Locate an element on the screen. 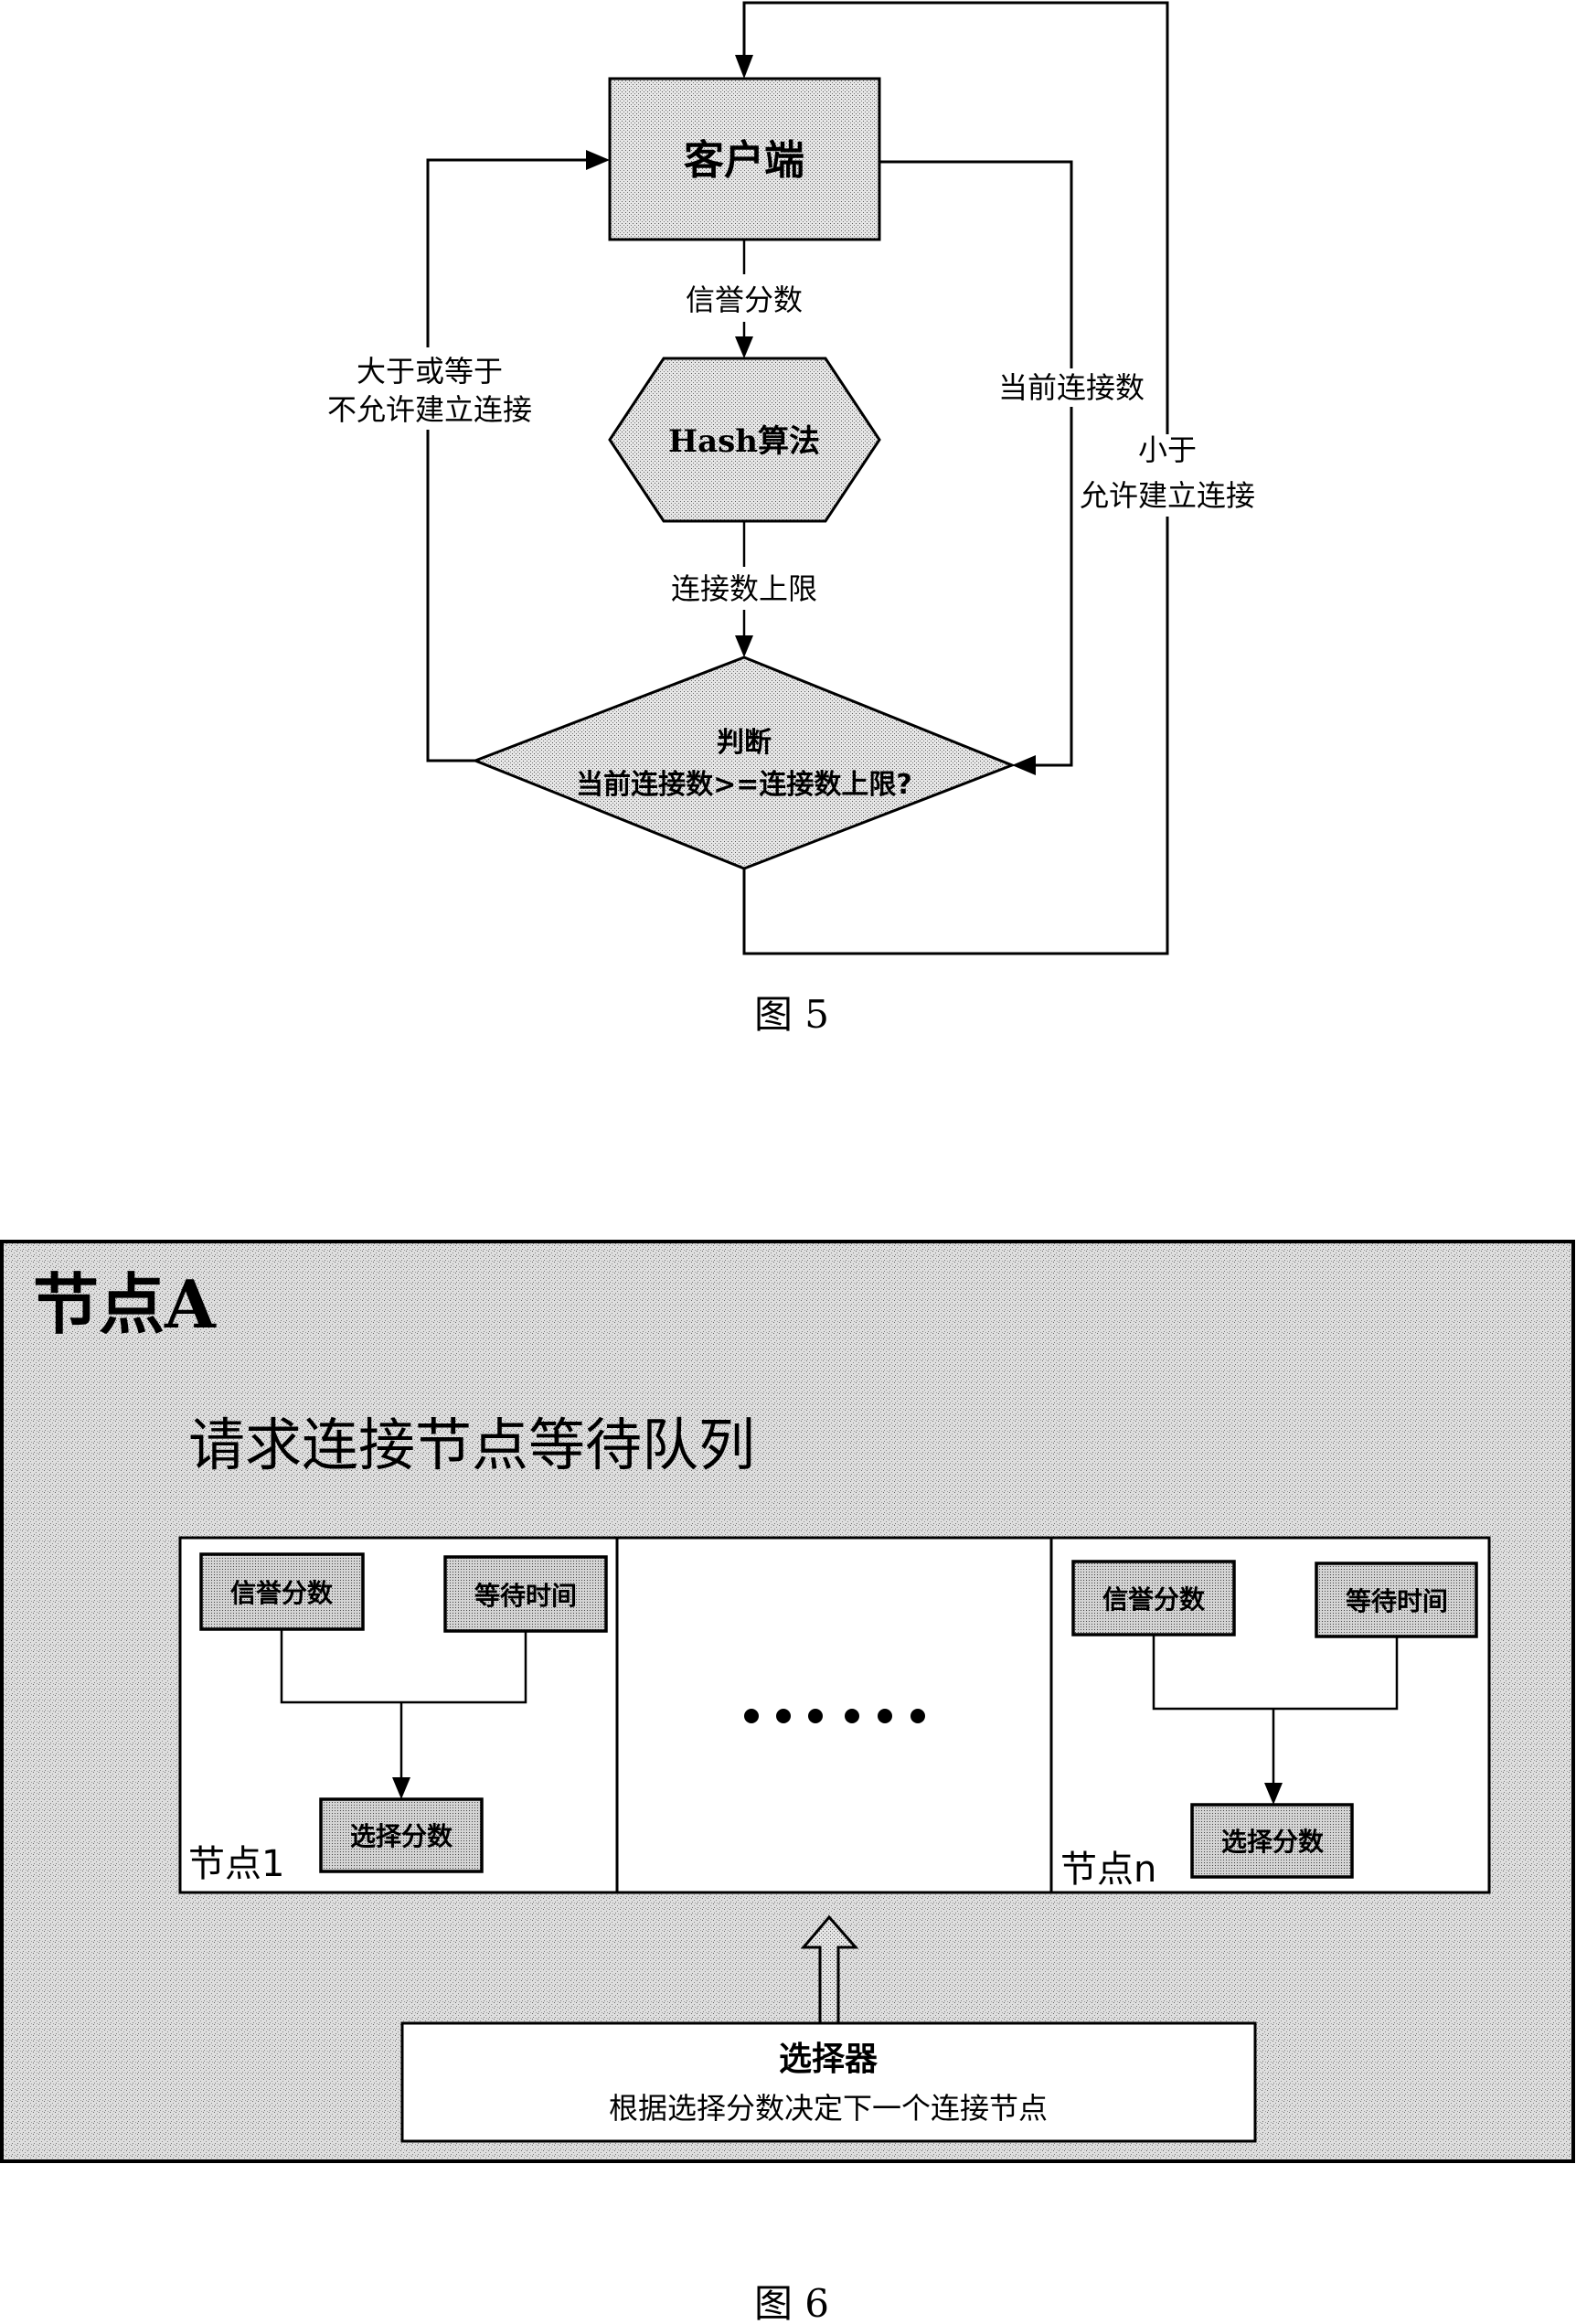 Image resolution: width=1576 pixels, height=2324 pixels. queue-title: 请求连接节点等待队列 is located at coordinates (471, 1445).